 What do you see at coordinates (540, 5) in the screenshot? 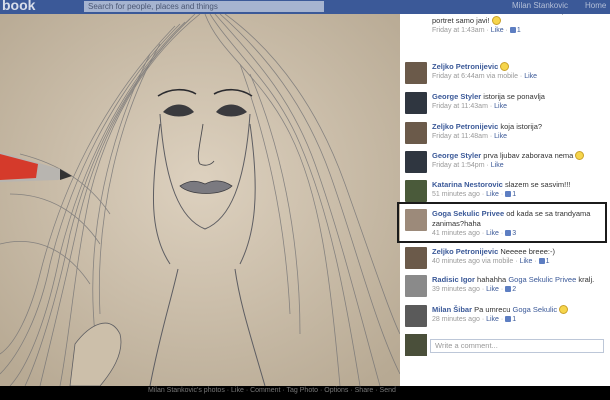
I see `profile-link: Milan Stankovic` at bounding box center [540, 5].